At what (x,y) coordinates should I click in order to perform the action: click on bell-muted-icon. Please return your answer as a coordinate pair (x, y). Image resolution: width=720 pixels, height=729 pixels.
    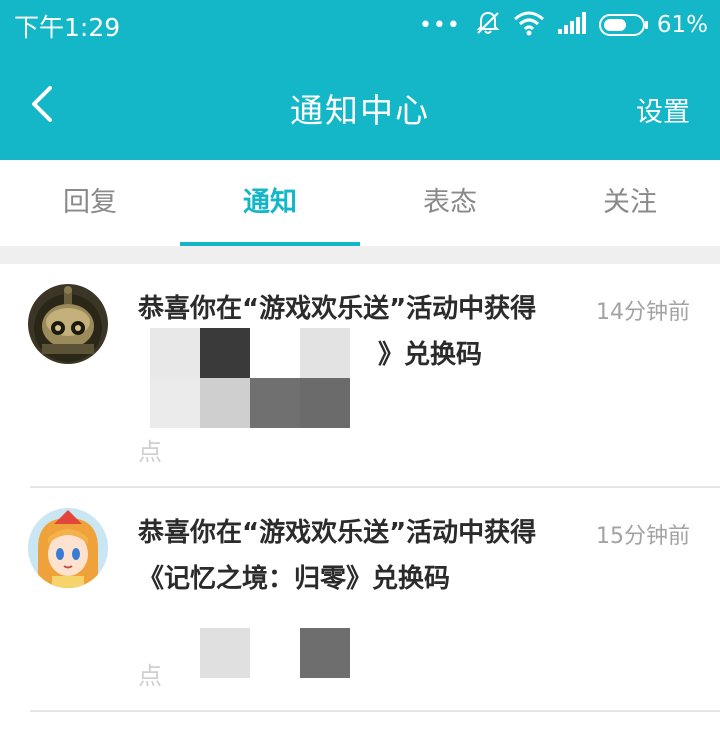
    Looking at the image, I should click on (488, 25).